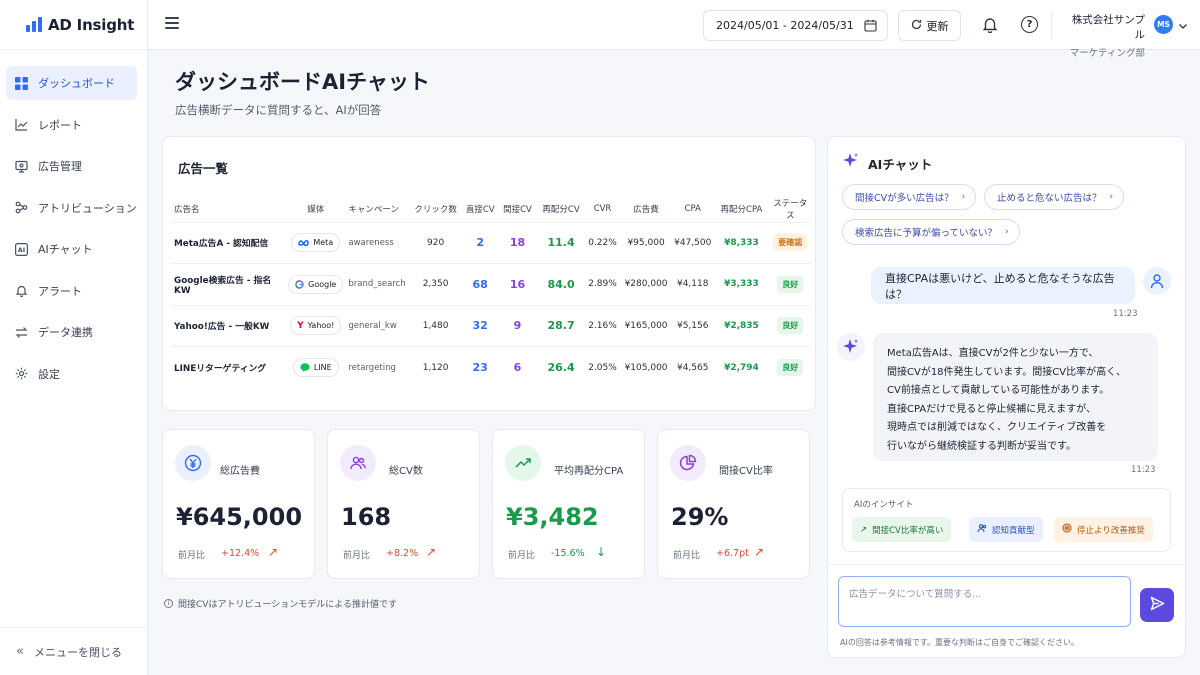  What do you see at coordinates (1006, 564) in the screenshot?
I see `chat-divider` at bounding box center [1006, 564].